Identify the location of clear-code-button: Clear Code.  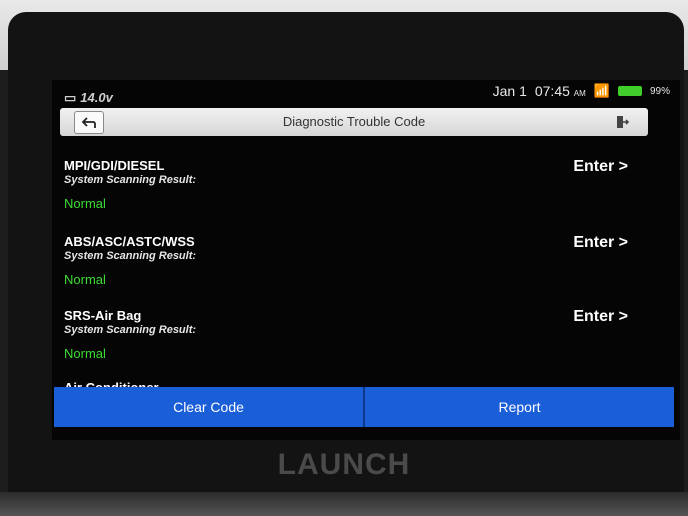
(208, 407).